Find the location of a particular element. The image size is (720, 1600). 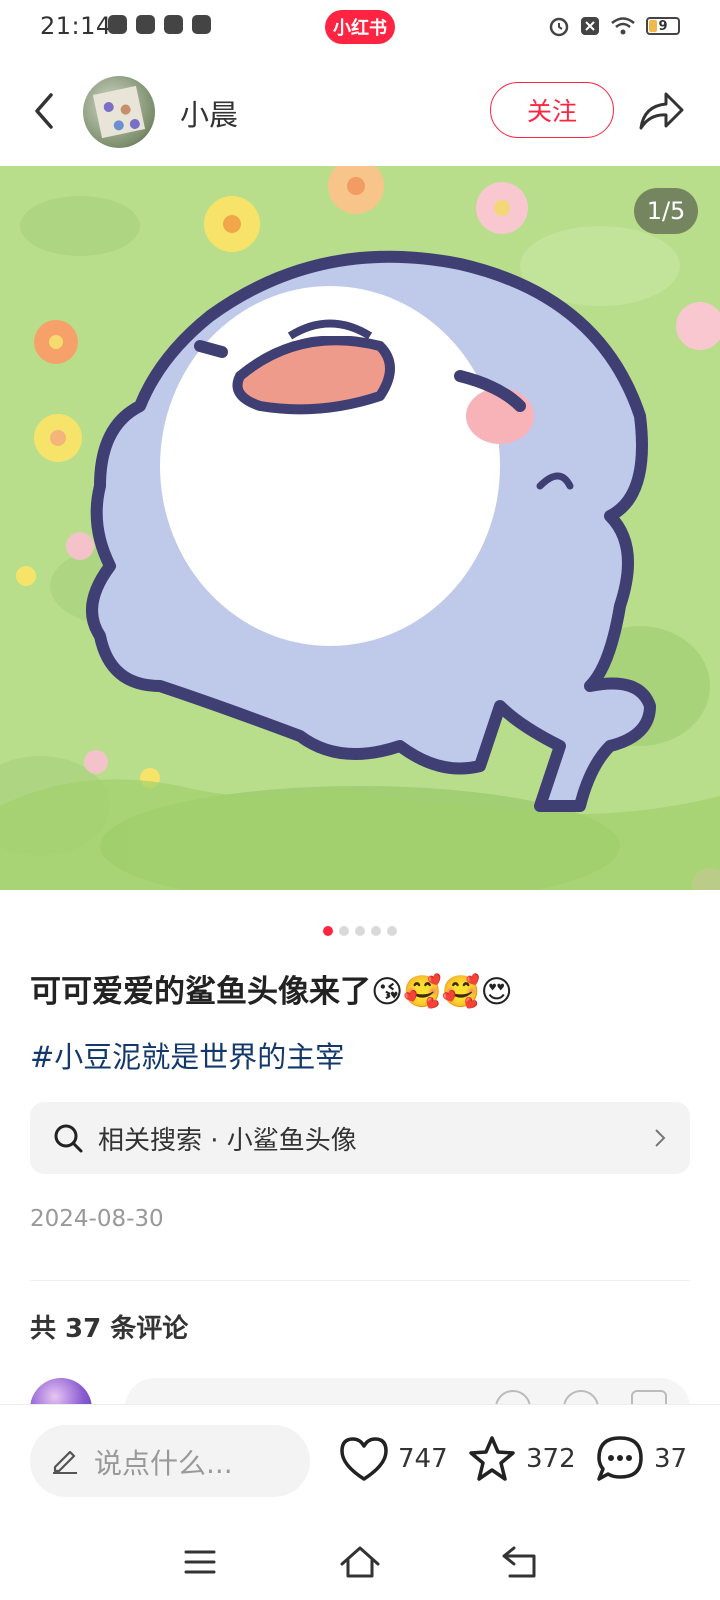

system-nav-bar is located at coordinates (360, 1560).